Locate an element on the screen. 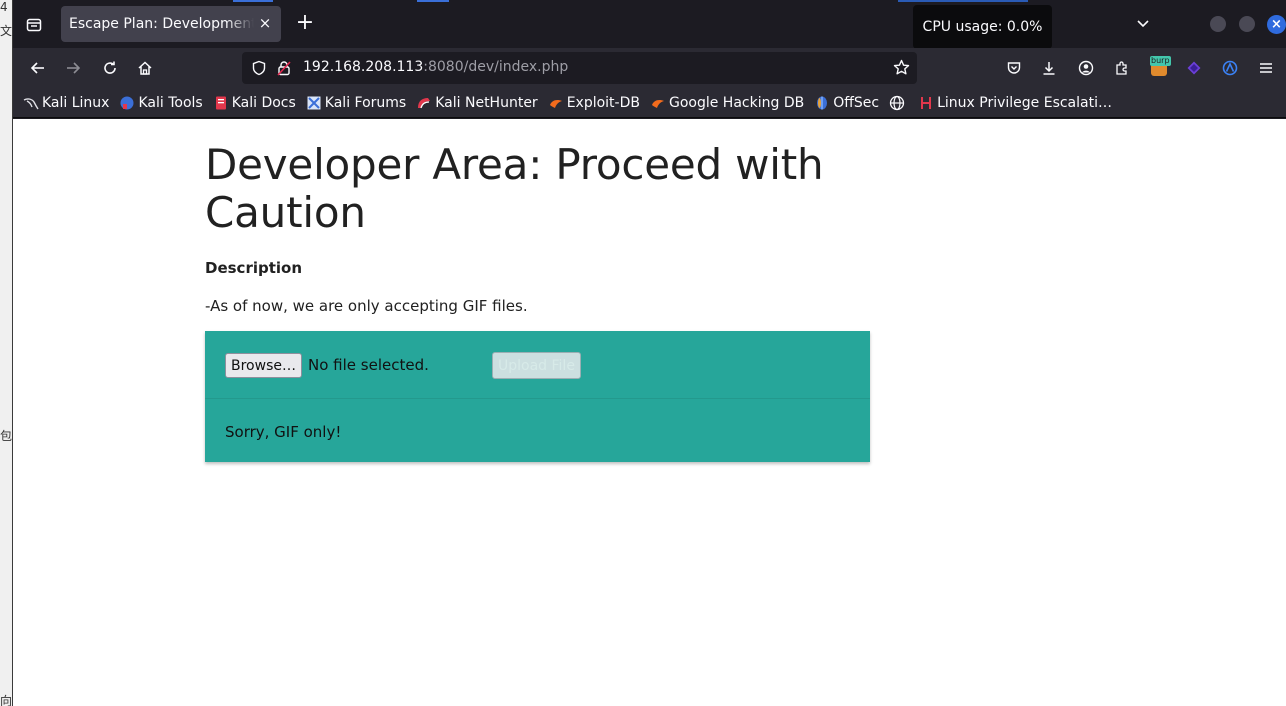 The width and height of the screenshot is (1286, 706). extensions-icon is located at coordinates (1122, 68).